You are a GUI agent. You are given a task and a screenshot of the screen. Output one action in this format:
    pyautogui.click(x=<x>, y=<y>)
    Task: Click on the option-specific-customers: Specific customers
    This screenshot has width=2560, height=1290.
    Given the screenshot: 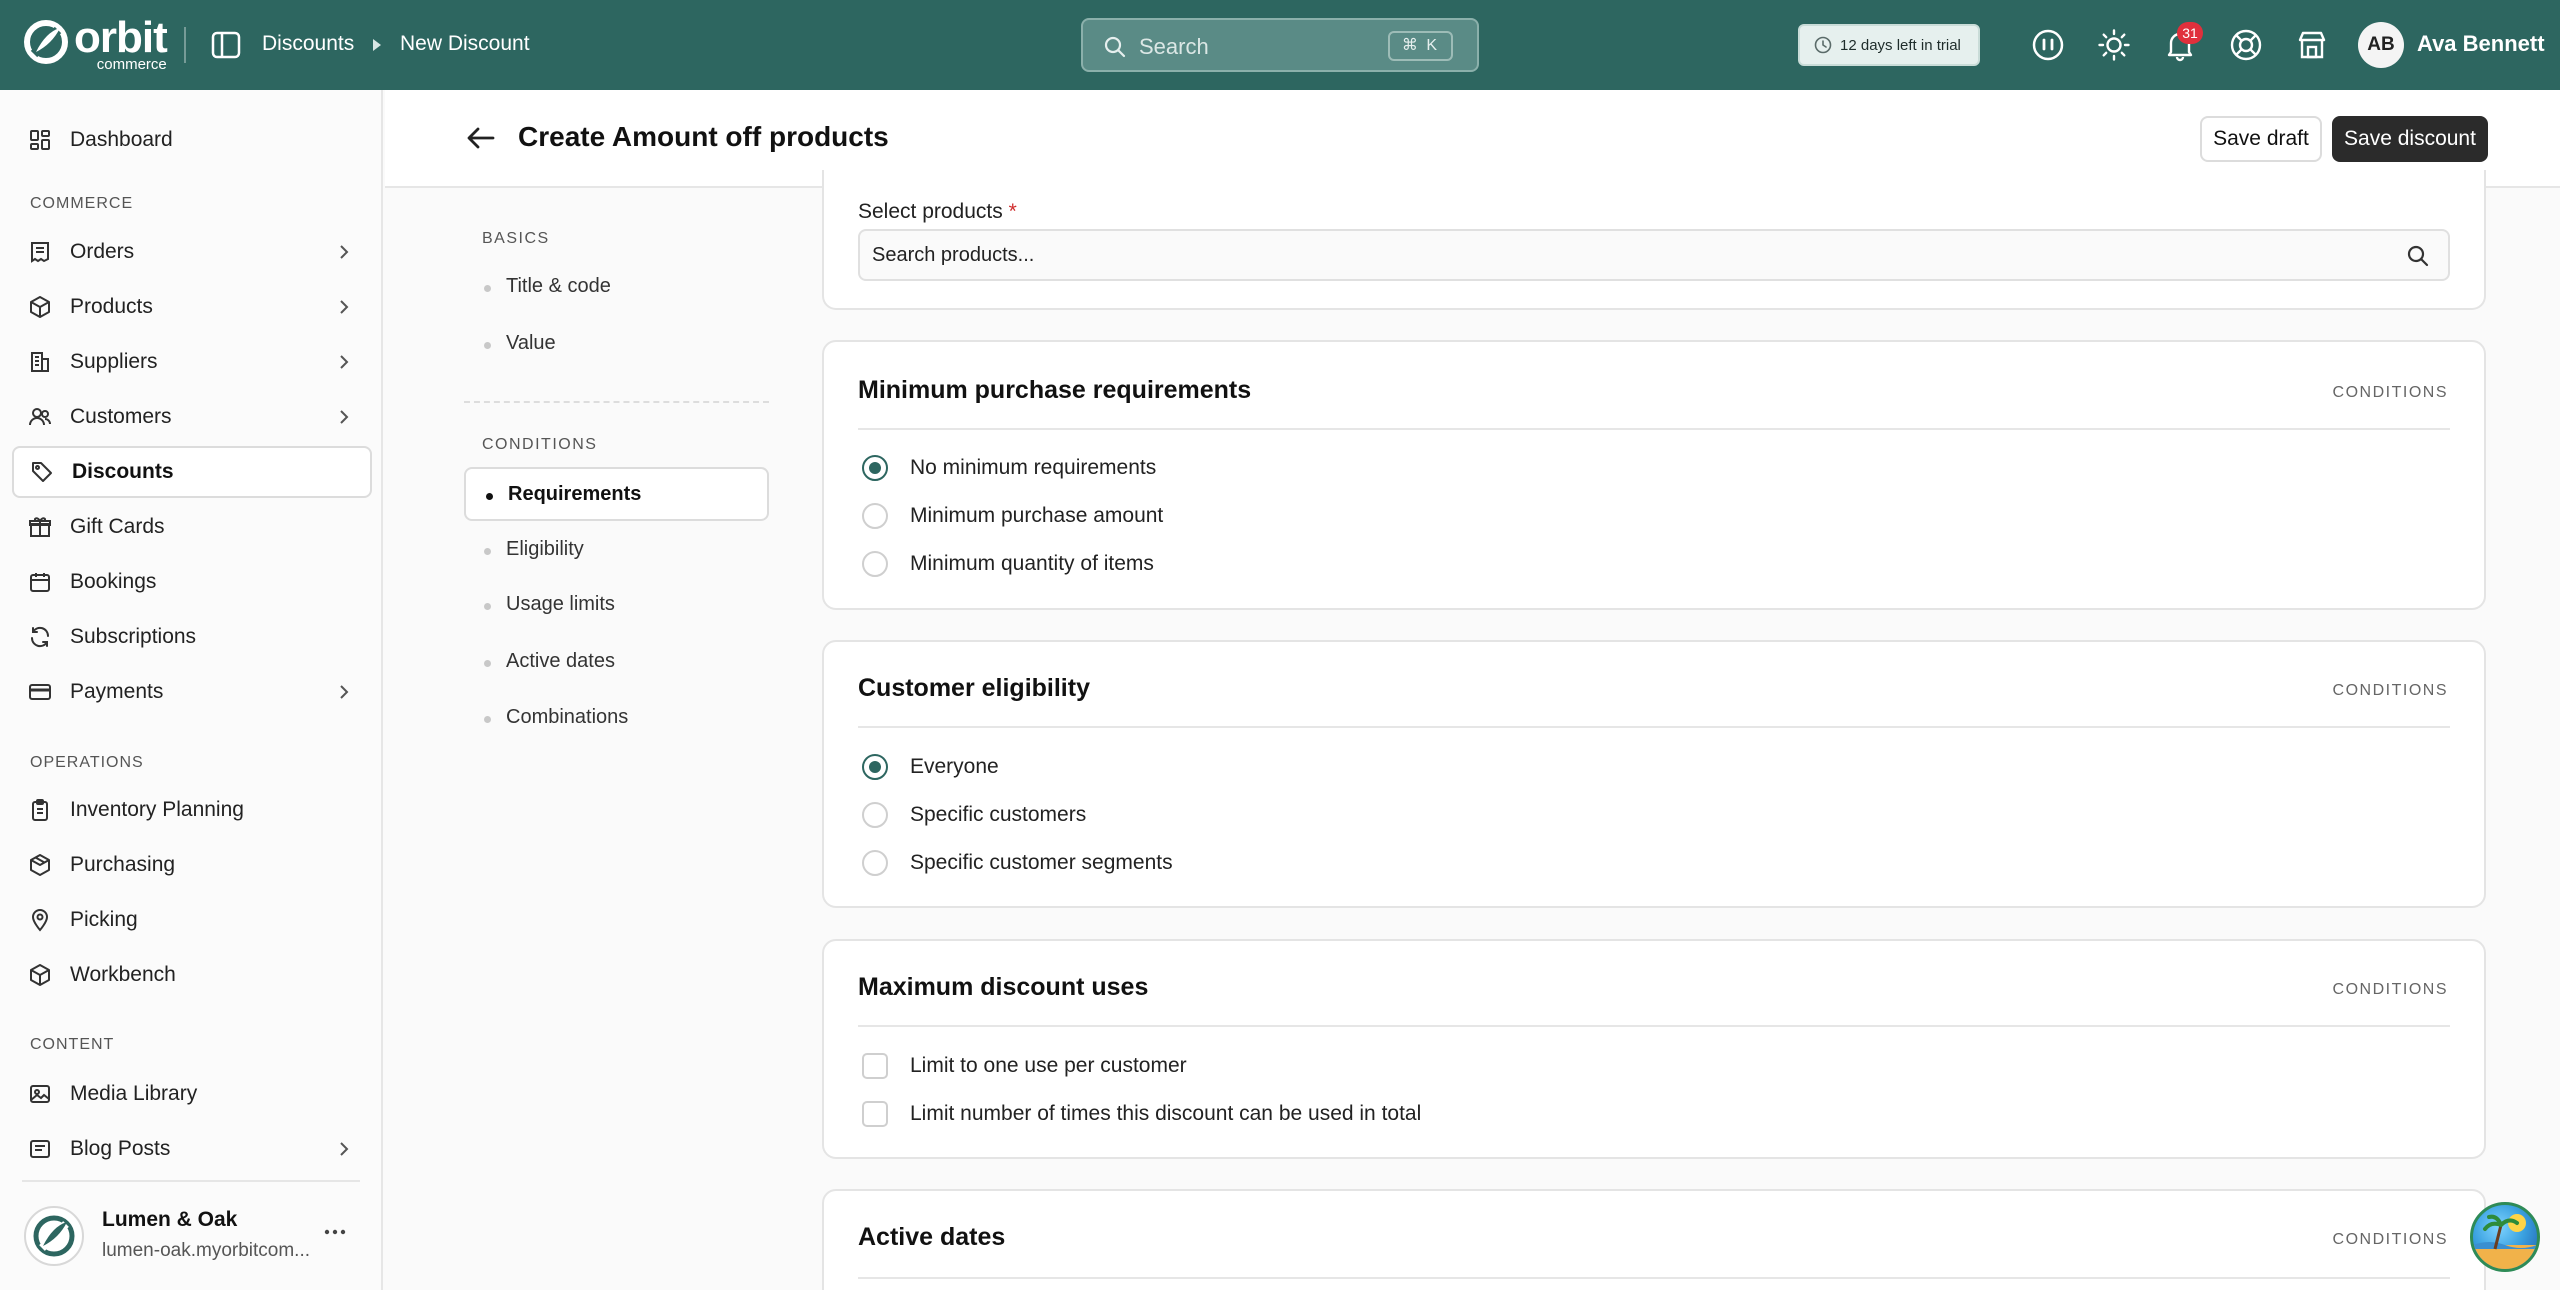 What is the action you would take?
    pyautogui.click(x=974, y=815)
    